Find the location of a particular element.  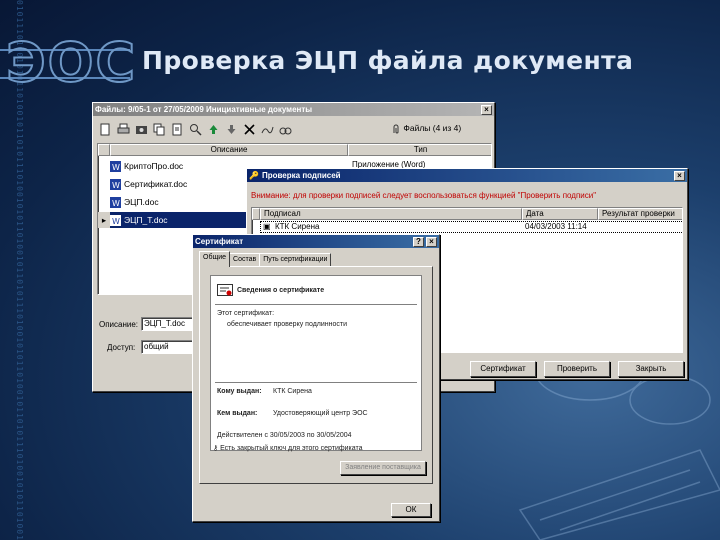

column-header-date: Дата is located at coordinates (560, 214).